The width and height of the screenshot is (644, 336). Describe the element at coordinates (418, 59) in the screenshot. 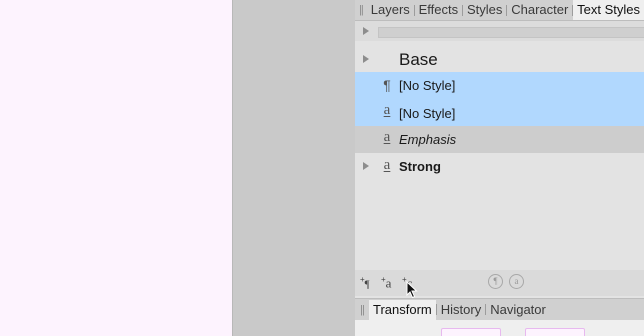

I see `group-label: Base` at that location.